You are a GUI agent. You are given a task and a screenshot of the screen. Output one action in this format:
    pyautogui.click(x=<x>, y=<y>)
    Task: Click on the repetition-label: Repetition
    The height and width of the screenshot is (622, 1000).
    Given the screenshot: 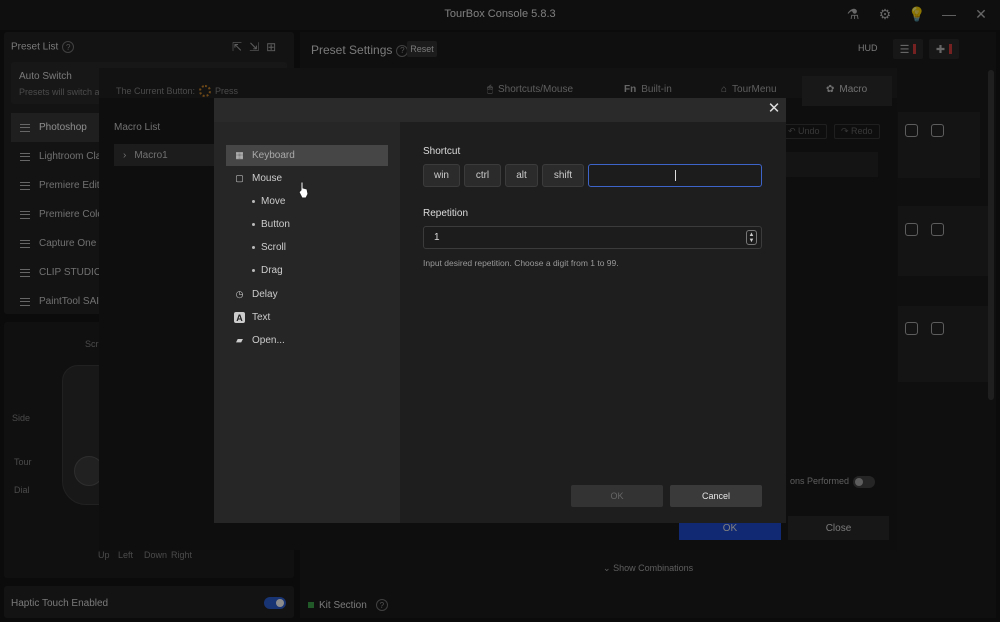 What is the action you would take?
    pyautogui.click(x=446, y=213)
    